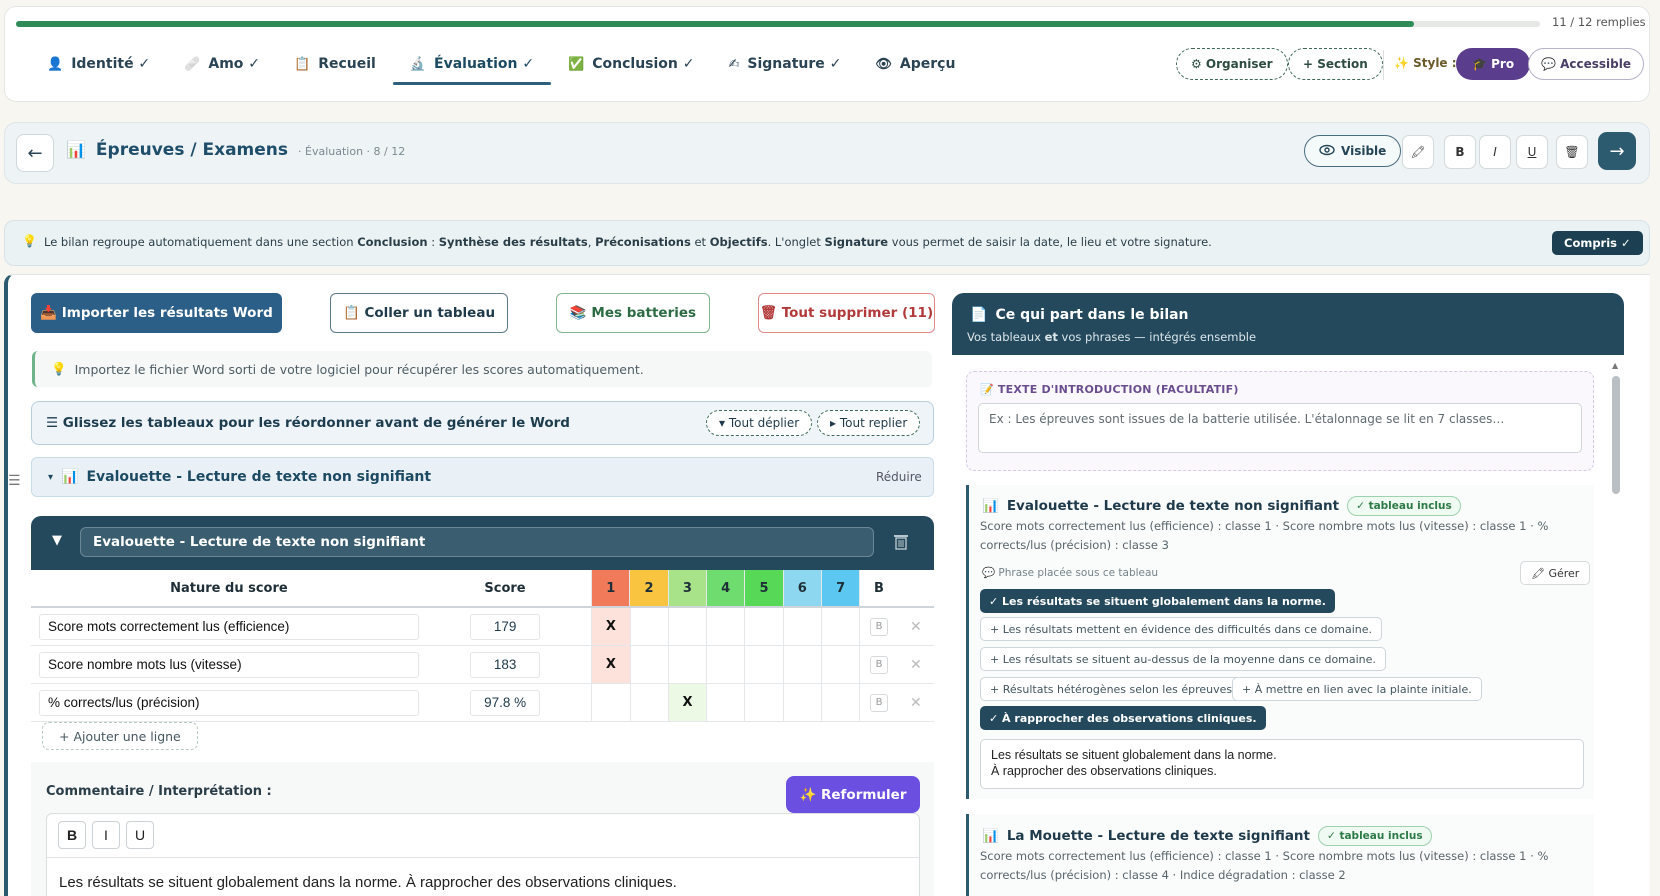  Describe the element at coordinates (633, 313) in the screenshot. I see `my-batteries-button: 📚 Mes batteries` at that location.